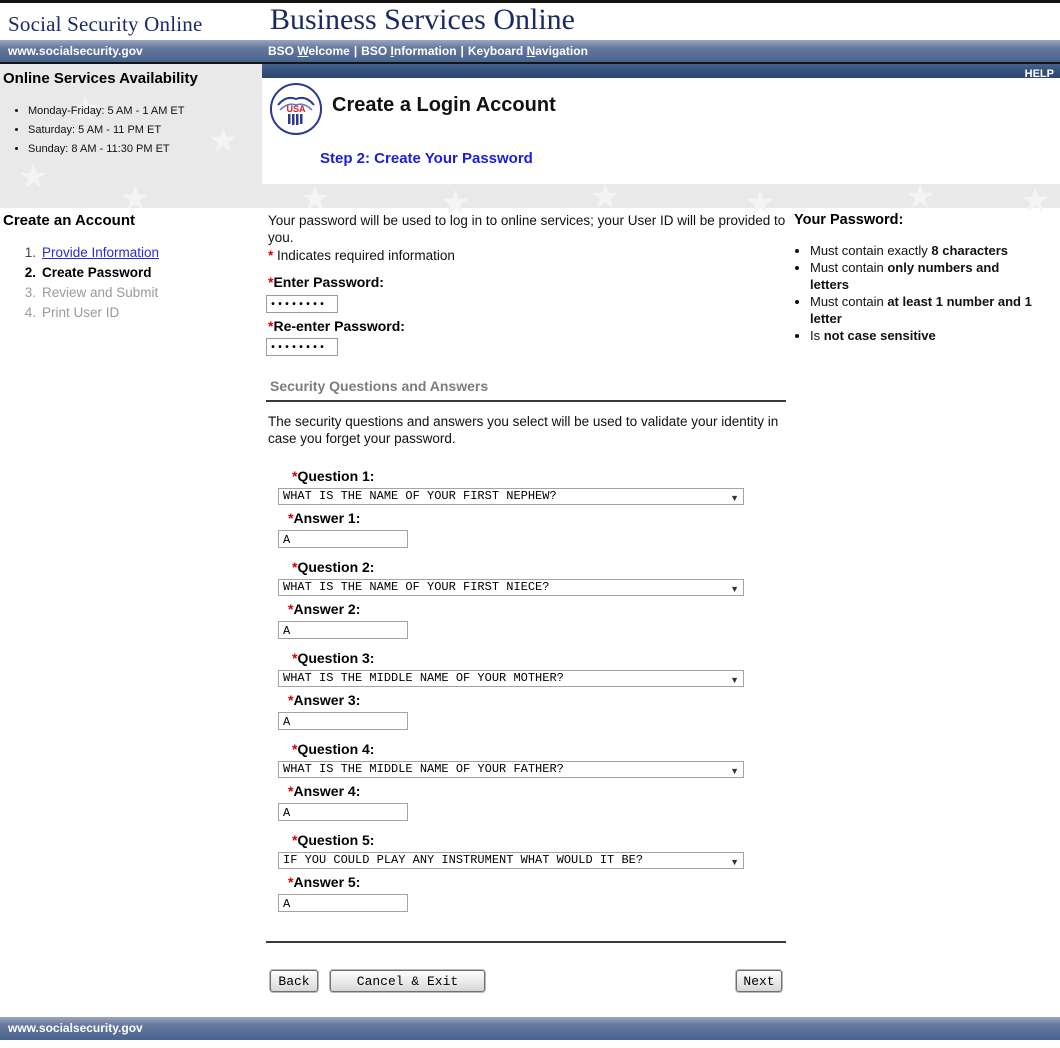 This screenshot has height=1048, width=1060. Describe the element at coordinates (511, 496) in the screenshot. I see `question-1-select: WHAT IS THE NAME OF YOUR FIRST NEPHEW? ▼` at that location.